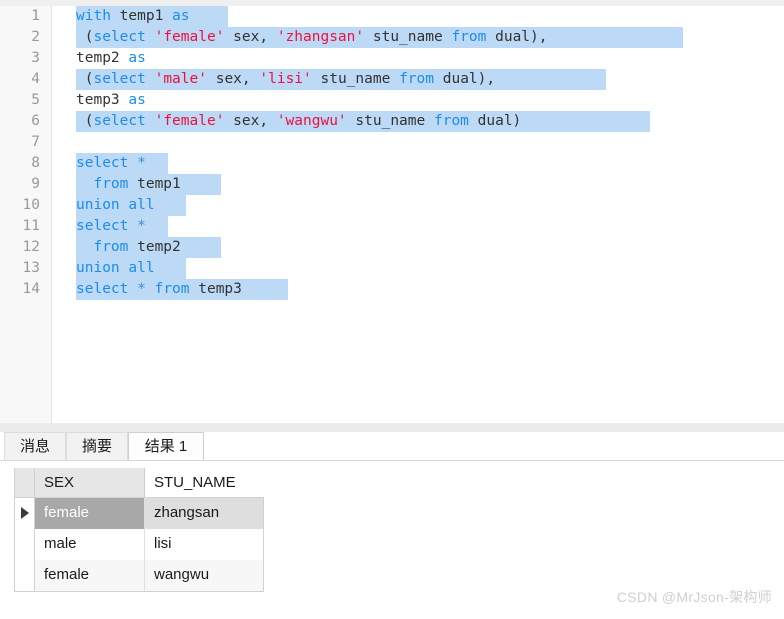  I want to click on results-tab: 摘要, so click(97, 446).